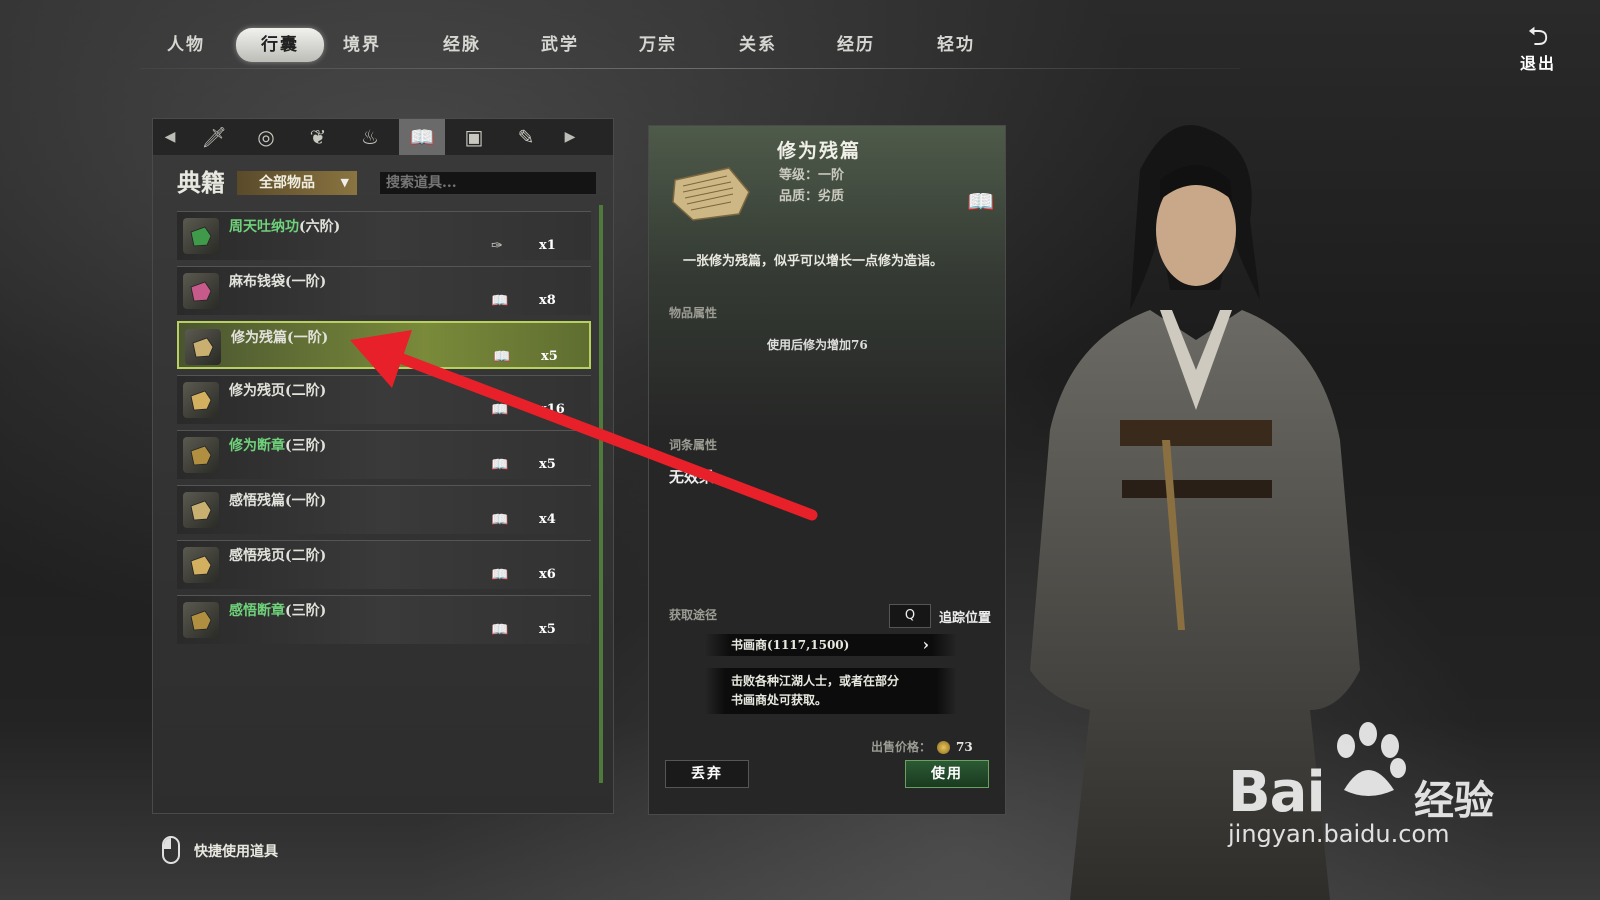 The width and height of the screenshot is (1600, 900). I want to click on source-location-link: 书画商(1117,1500) ›, so click(831, 645).